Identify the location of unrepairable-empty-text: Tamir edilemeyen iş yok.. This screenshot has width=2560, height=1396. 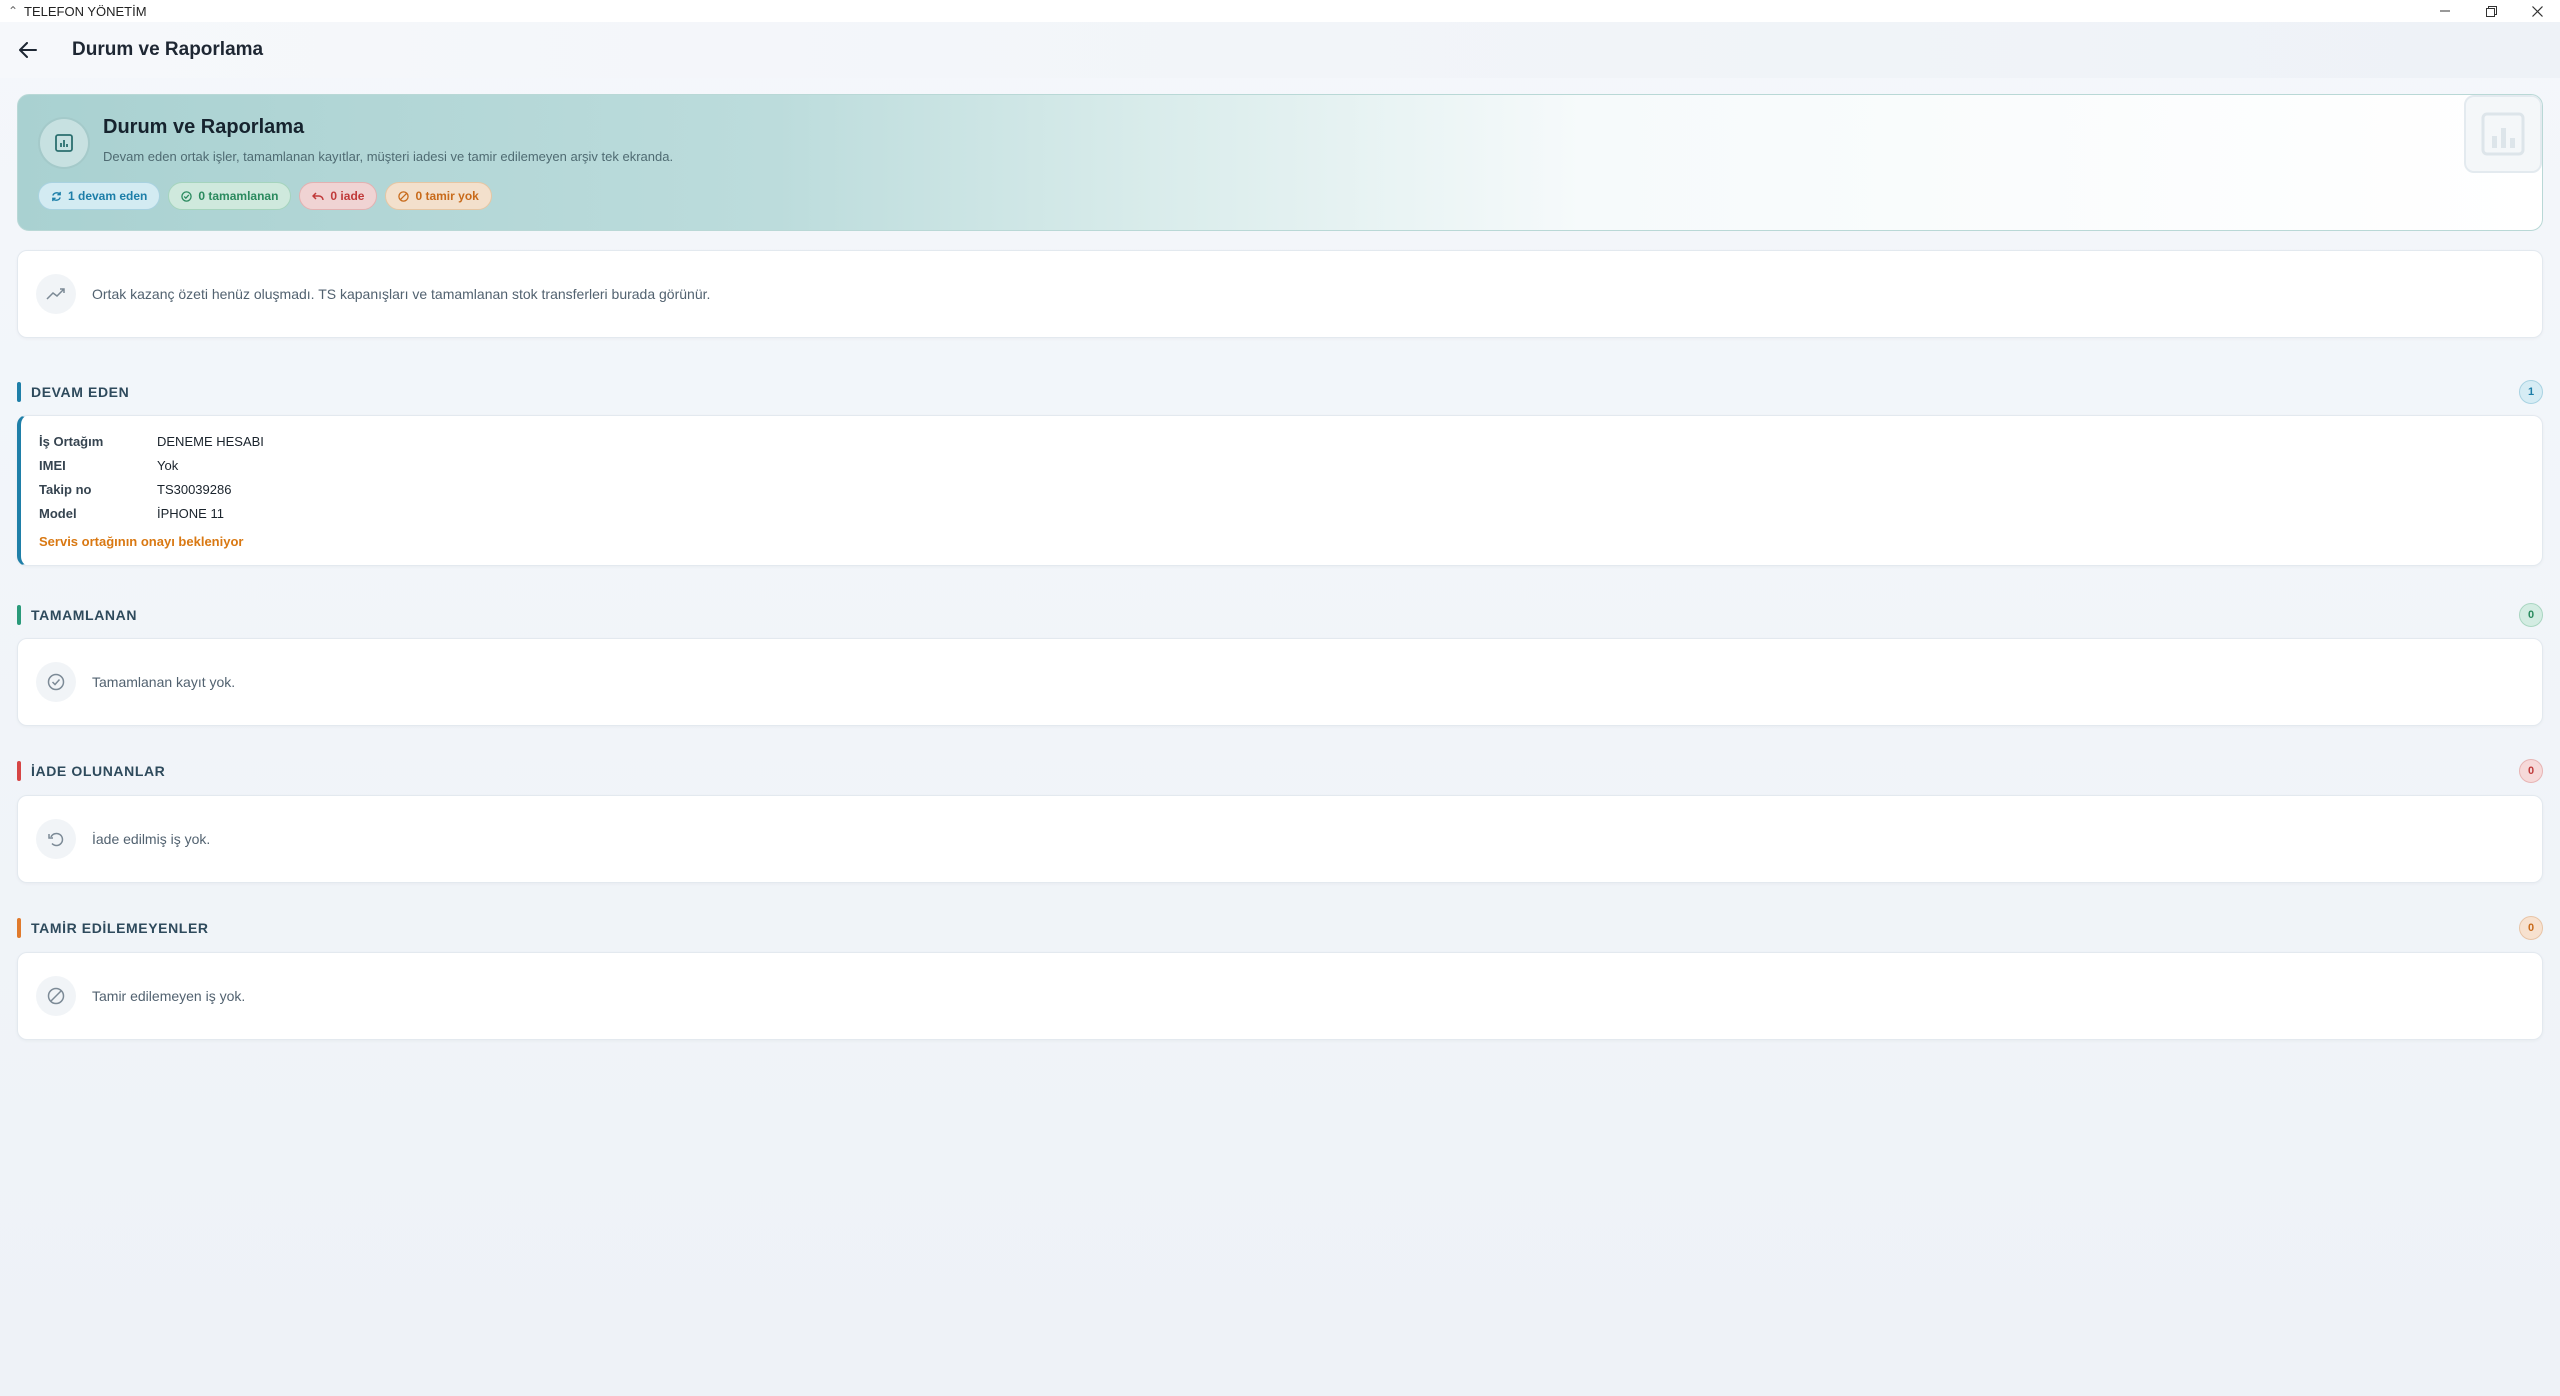
(169, 996).